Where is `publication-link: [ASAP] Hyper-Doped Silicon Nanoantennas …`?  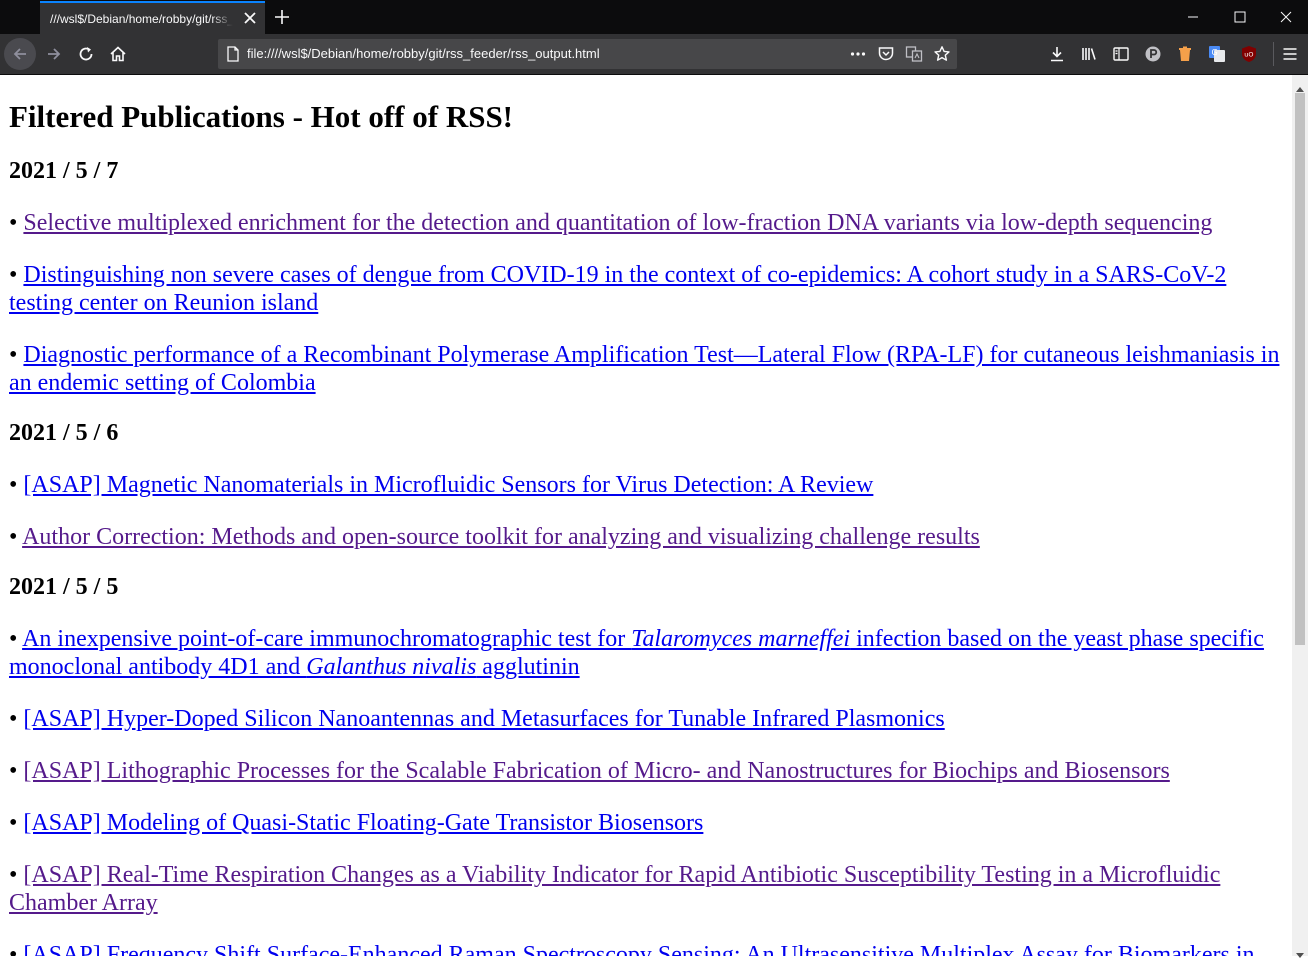
publication-link: [ASAP] Hyper-Doped Silicon Nanoantennas … is located at coordinates (483, 719).